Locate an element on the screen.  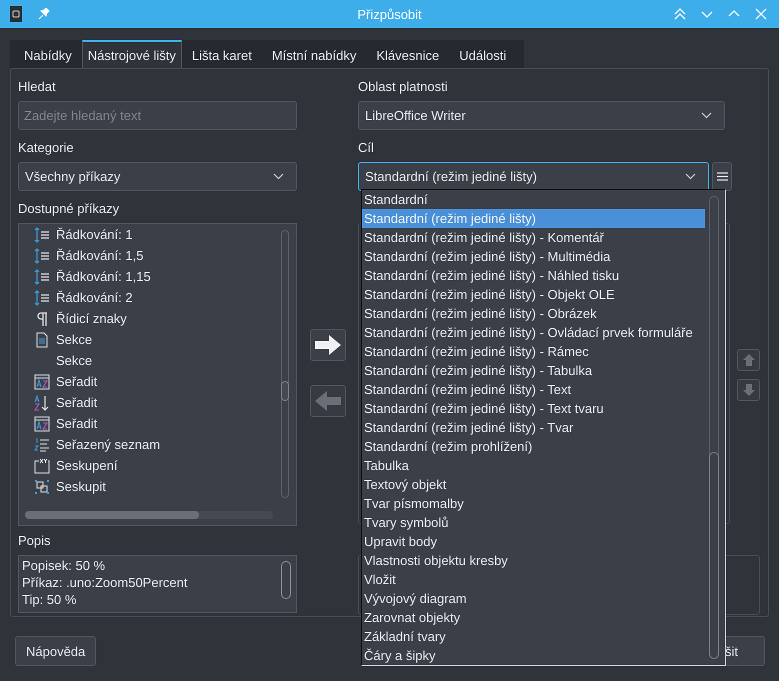
category-label: Kategorie is located at coordinates (46, 148).